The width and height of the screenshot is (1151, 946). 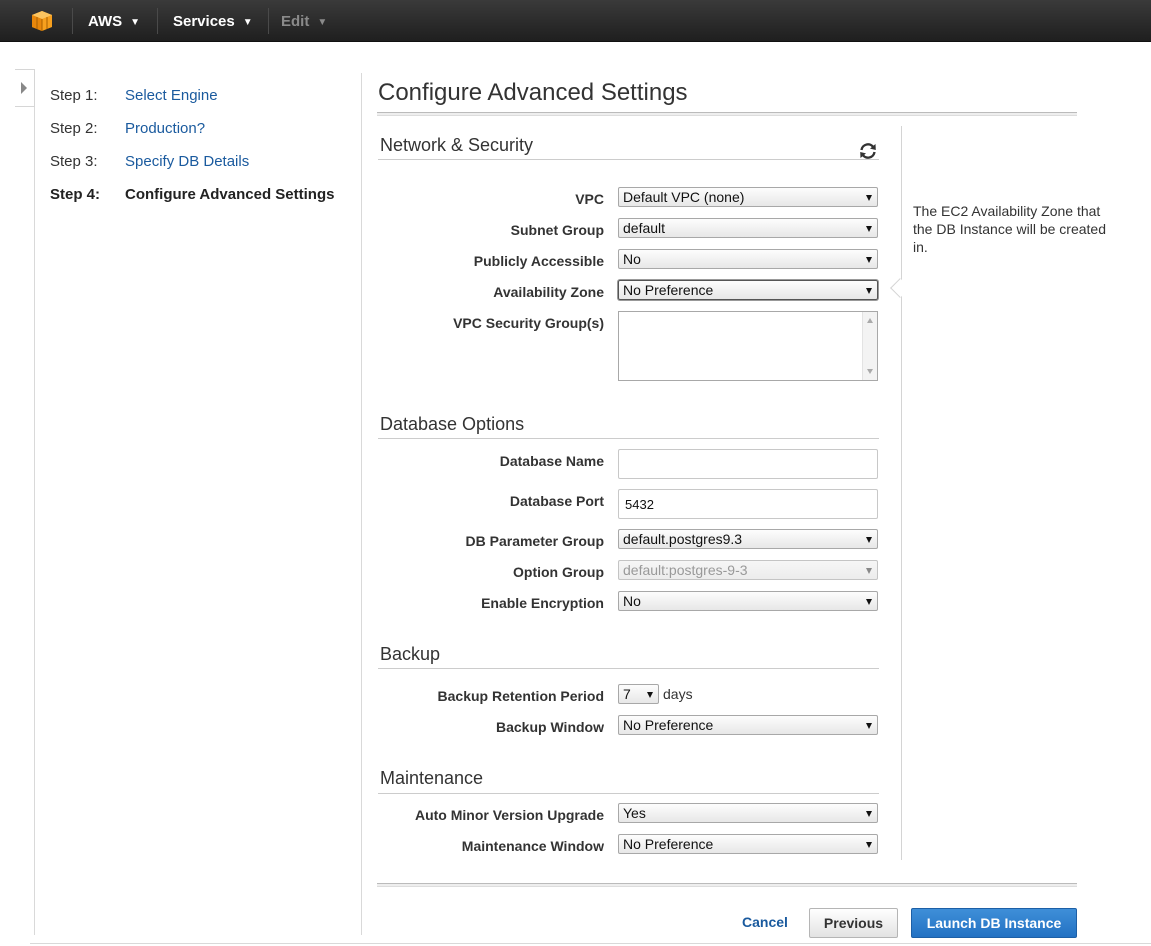 I want to click on availability-zone-label: Availability Zone, so click(x=548, y=292).